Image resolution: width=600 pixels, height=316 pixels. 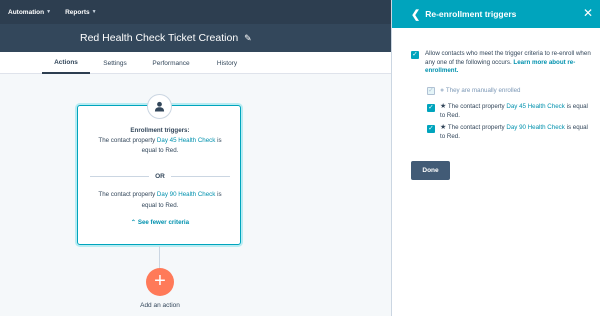 I want to click on chevron-left-icon: ❮, so click(x=415, y=14).